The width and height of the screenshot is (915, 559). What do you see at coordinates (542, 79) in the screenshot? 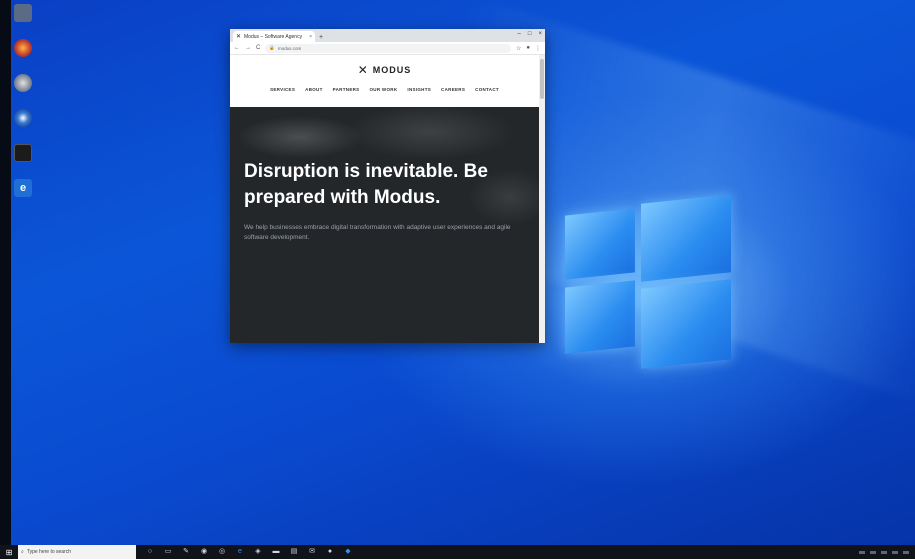
I see `scrollbar-thumb` at bounding box center [542, 79].